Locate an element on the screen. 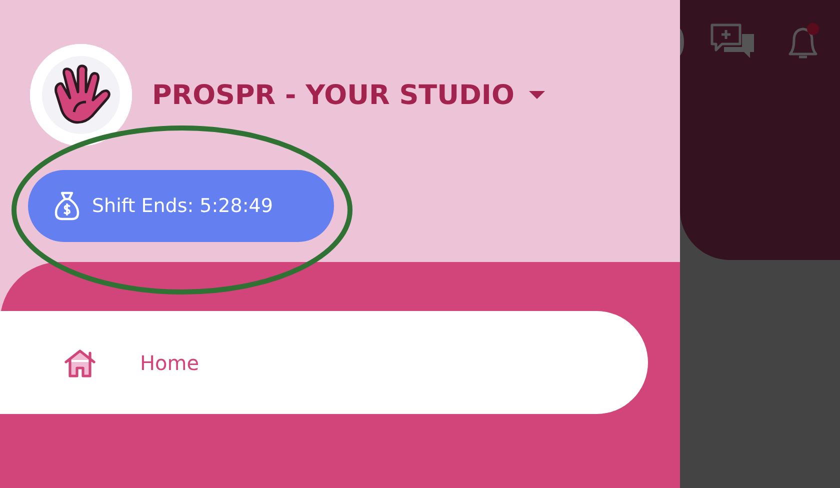 This screenshot has width=840, height=488. studio-name: PROSPR - YOUR STUDIO is located at coordinates (333, 95).